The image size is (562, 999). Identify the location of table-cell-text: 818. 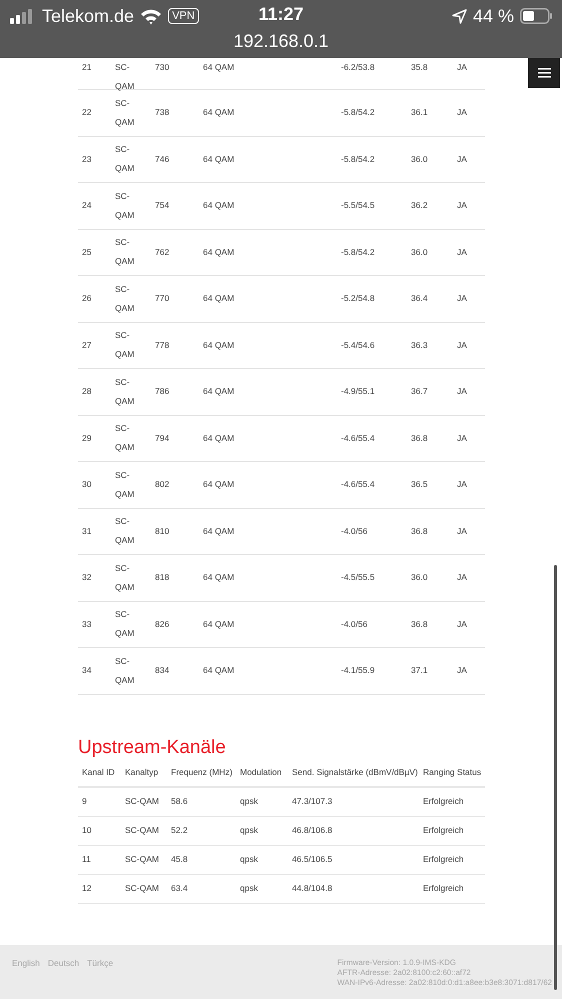
(162, 577).